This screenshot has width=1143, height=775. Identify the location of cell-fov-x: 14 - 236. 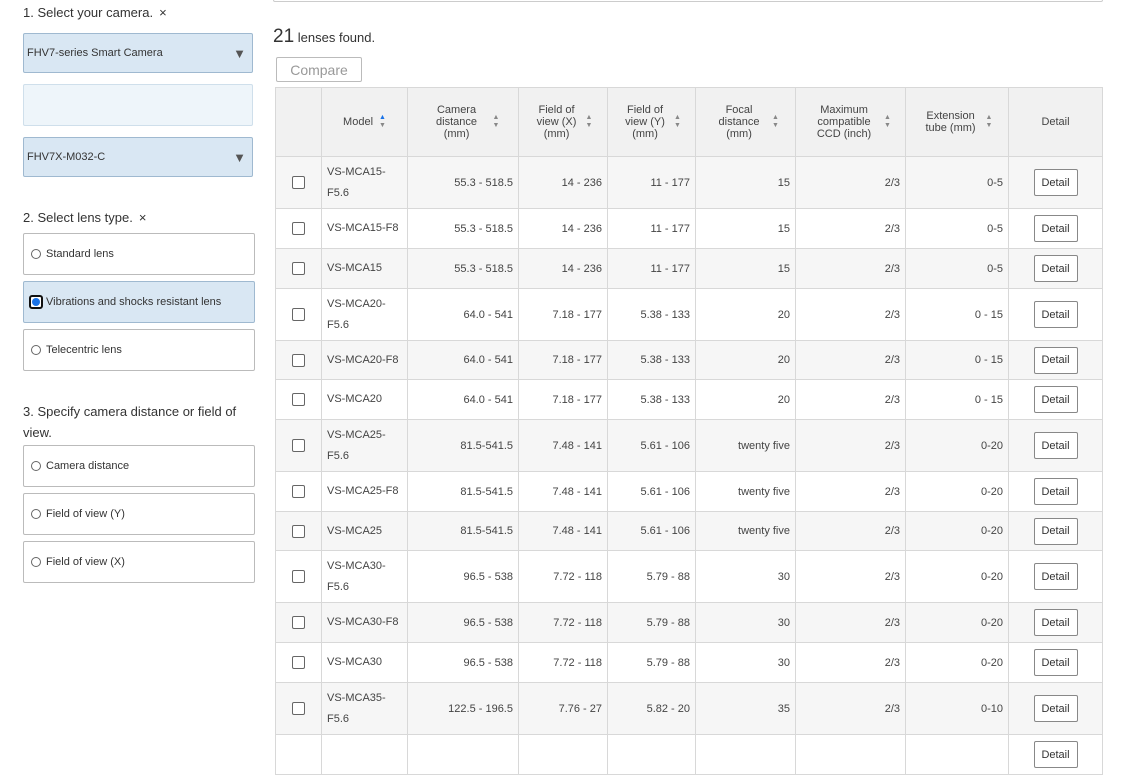
(563, 228).